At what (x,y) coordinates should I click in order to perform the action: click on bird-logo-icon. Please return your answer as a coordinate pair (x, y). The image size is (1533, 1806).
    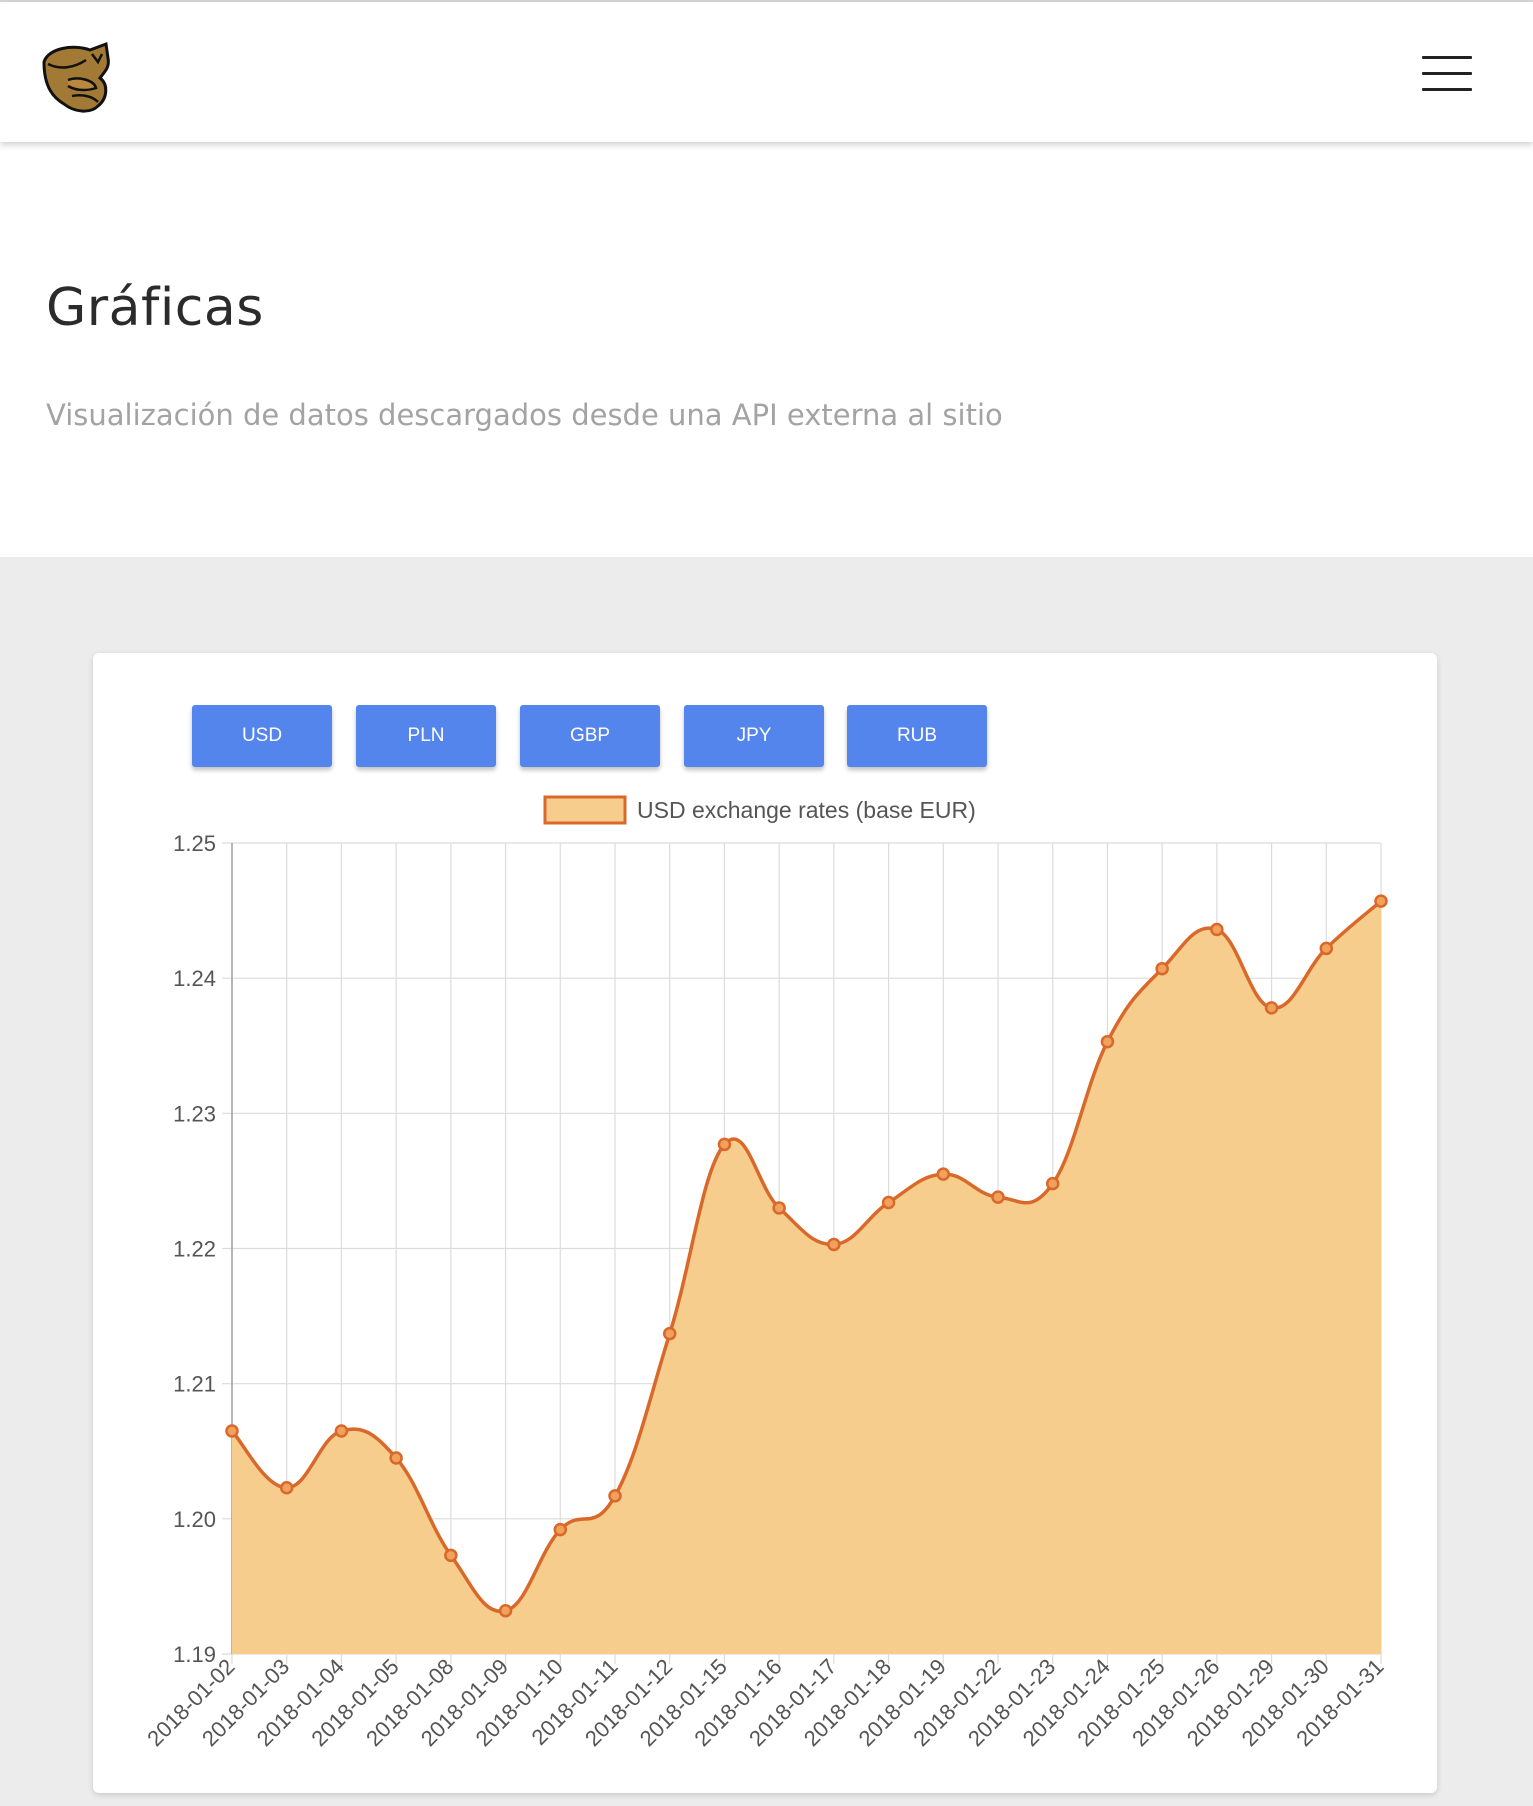
    Looking at the image, I should click on (75, 77).